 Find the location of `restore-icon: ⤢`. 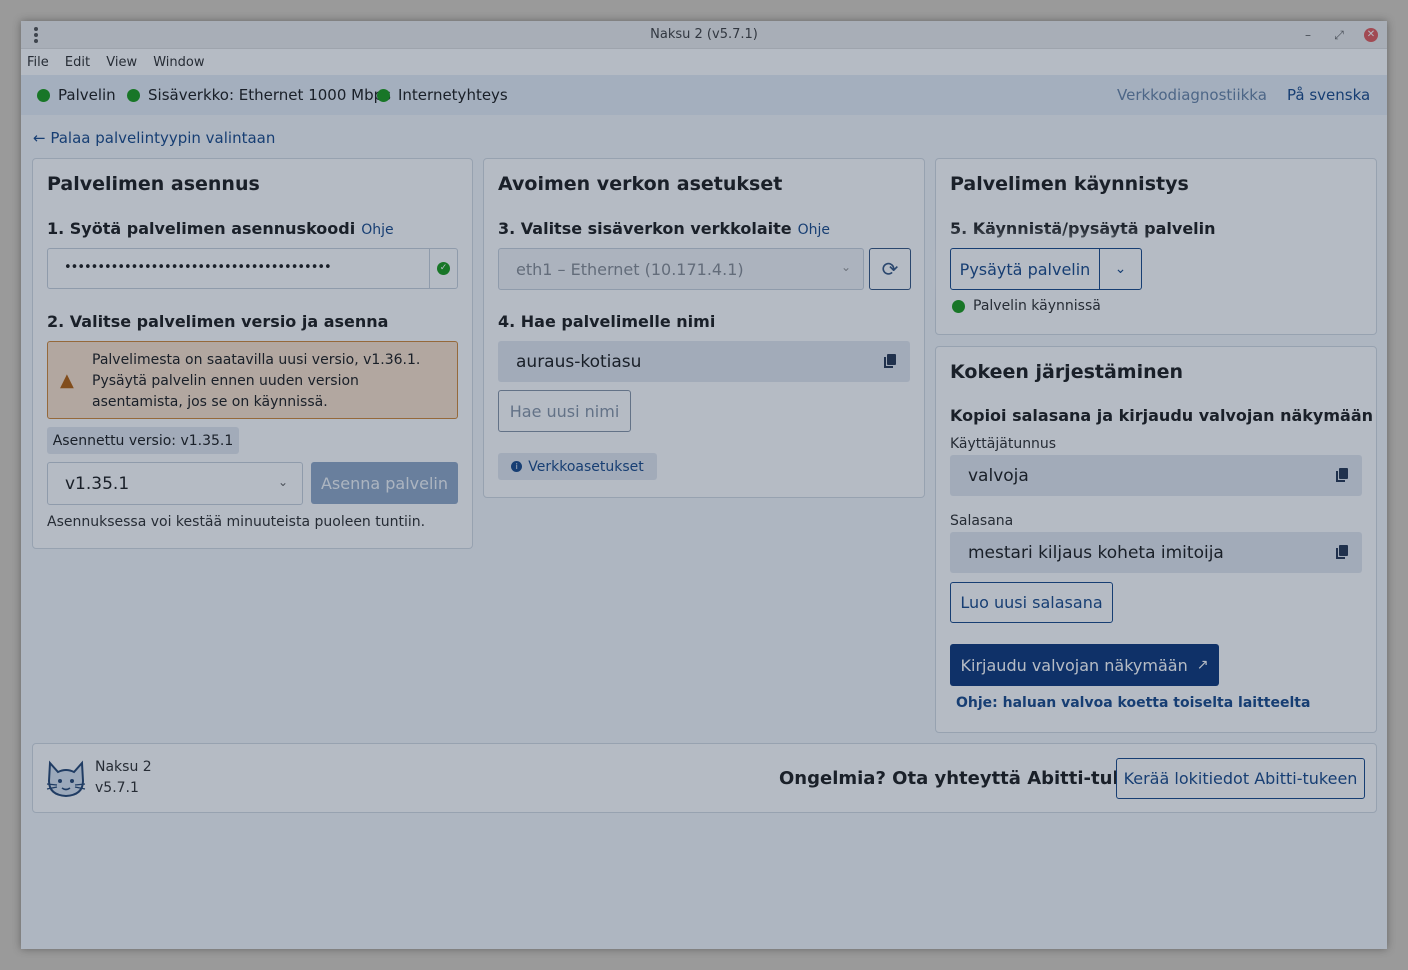

restore-icon: ⤢ is located at coordinates (1339, 35).